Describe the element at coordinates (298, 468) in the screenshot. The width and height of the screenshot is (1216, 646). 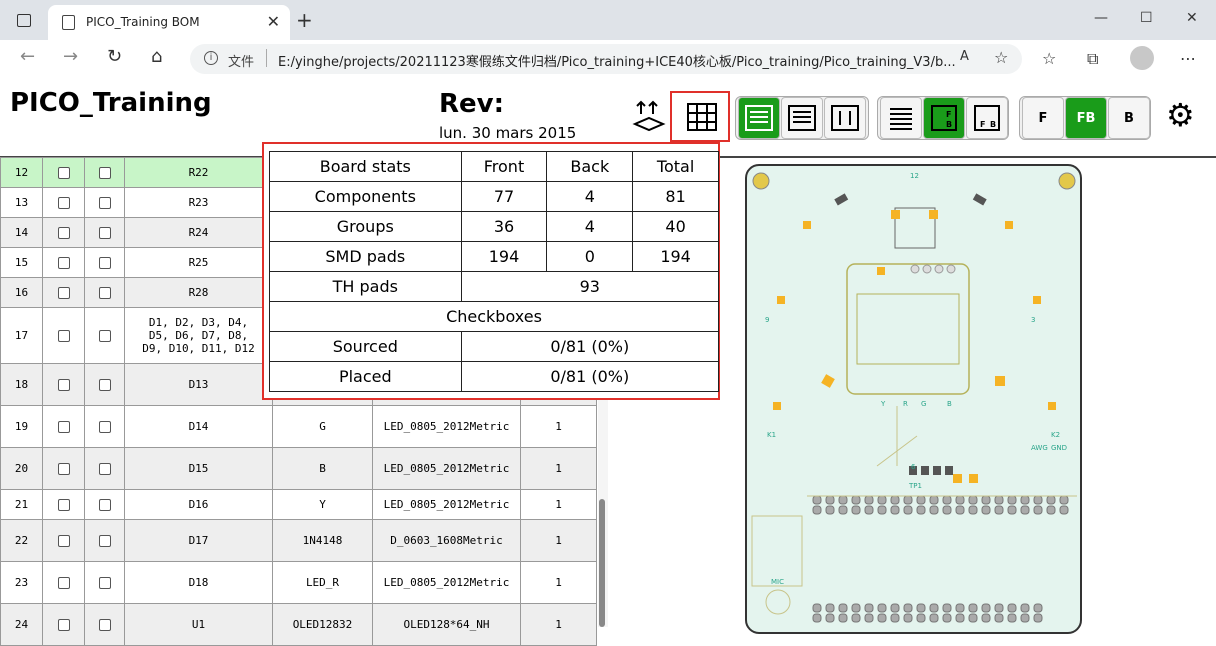
I see `bom-row: 20 D15 B LED_0805_2012Metric 1` at that location.